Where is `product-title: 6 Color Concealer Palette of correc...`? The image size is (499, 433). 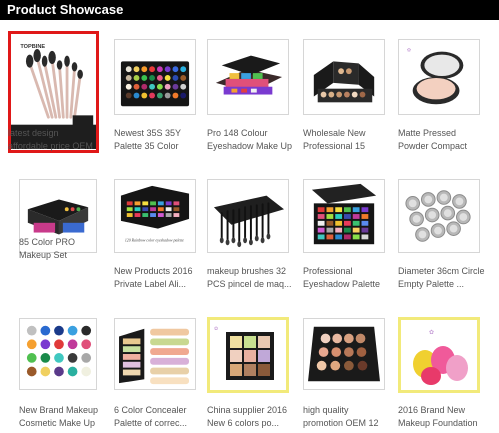 product-title: 6 Color Concealer Palette of correc... is located at coordinates (164, 417).